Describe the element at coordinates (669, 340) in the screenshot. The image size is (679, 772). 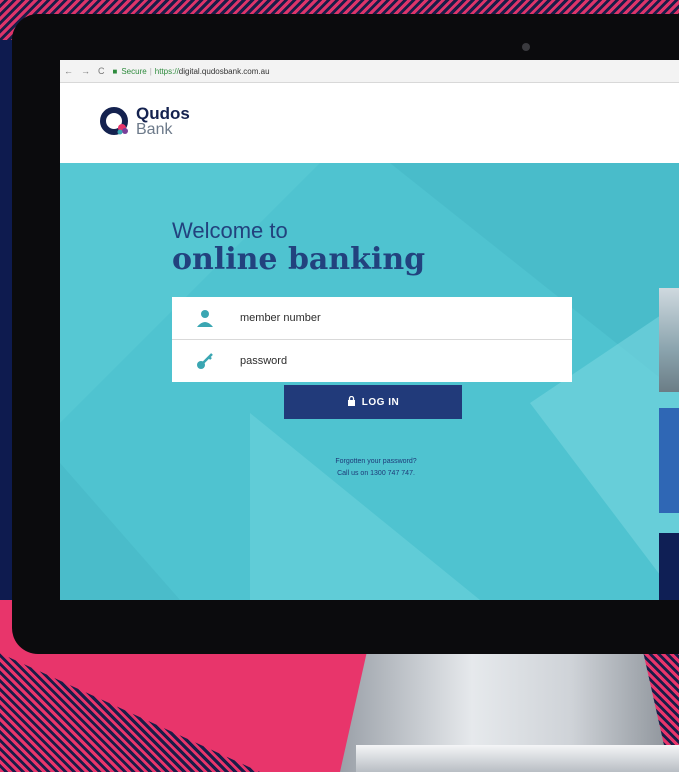
I see `side-promo-image` at that location.